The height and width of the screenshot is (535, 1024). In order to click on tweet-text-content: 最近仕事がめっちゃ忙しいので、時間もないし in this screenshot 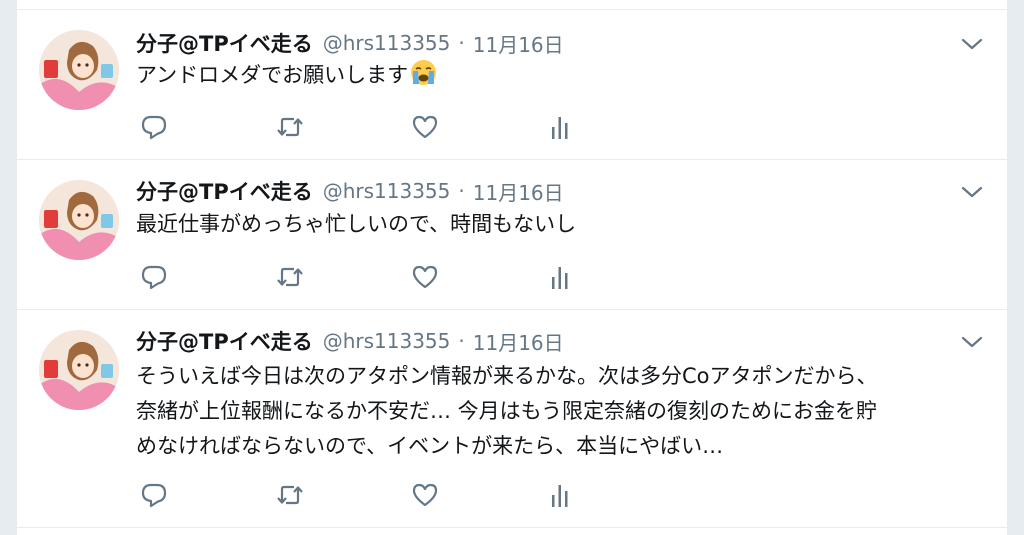, I will do `click(356, 224)`.